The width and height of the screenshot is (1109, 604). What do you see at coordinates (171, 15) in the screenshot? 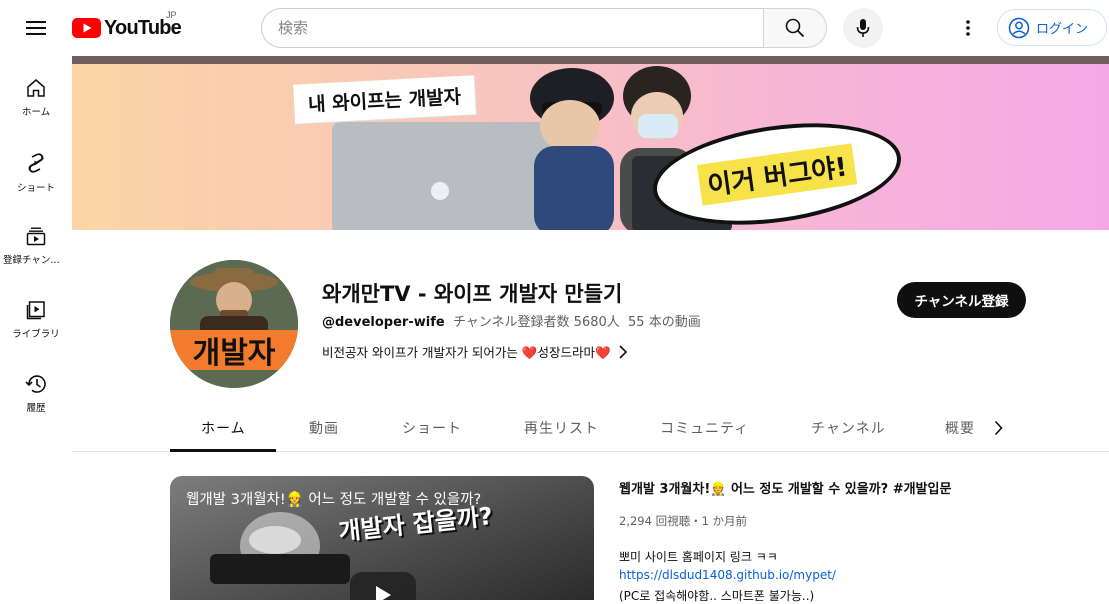
I see `region-code: JP` at bounding box center [171, 15].